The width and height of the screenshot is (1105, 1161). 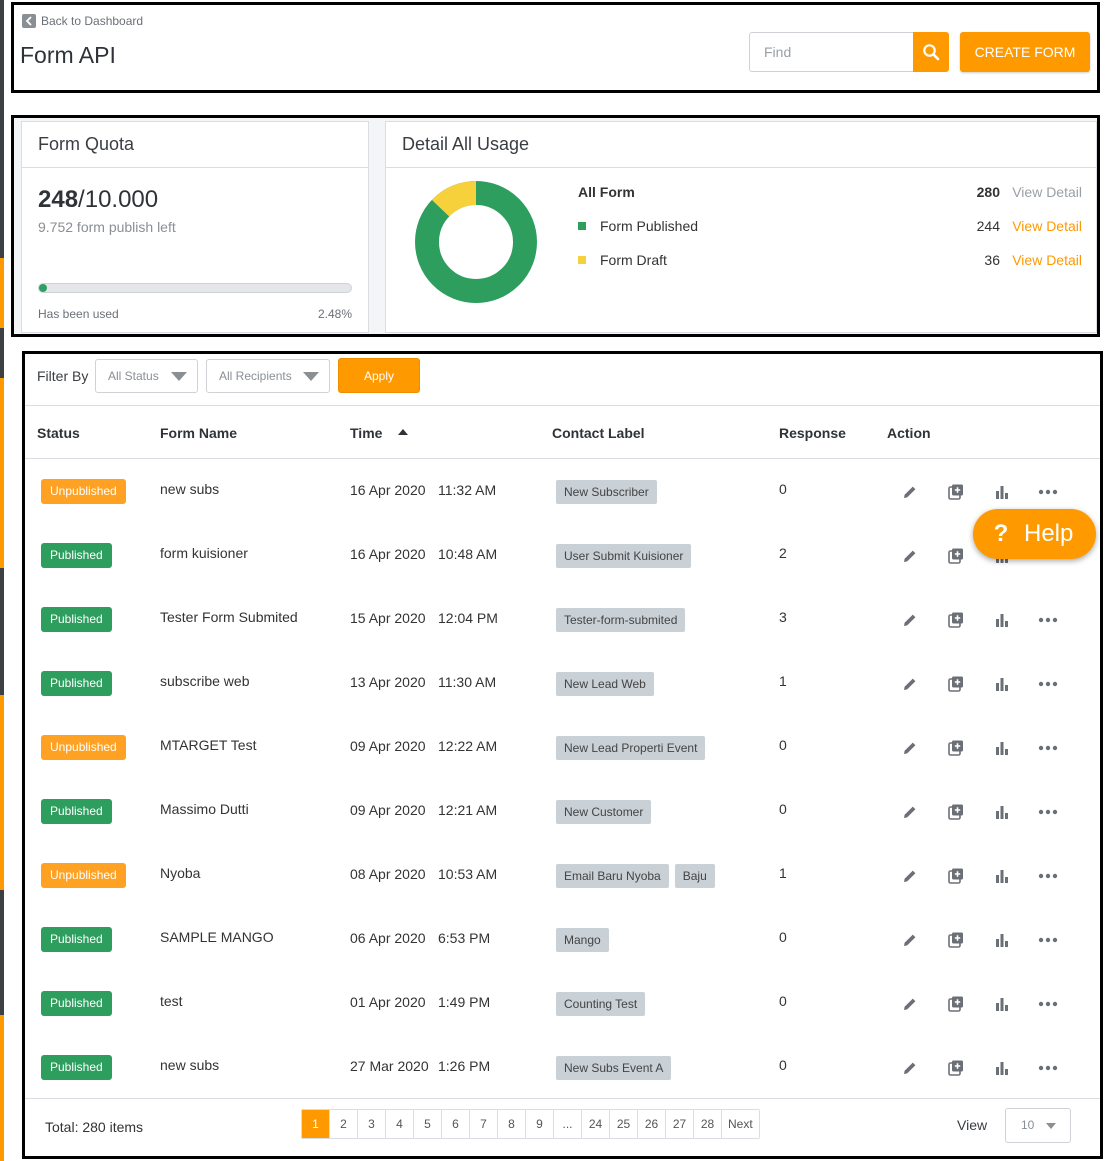 What do you see at coordinates (467, 682) in the screenshot?
I see `form-time: 11:30 AM` at bounding box center [467, 682].